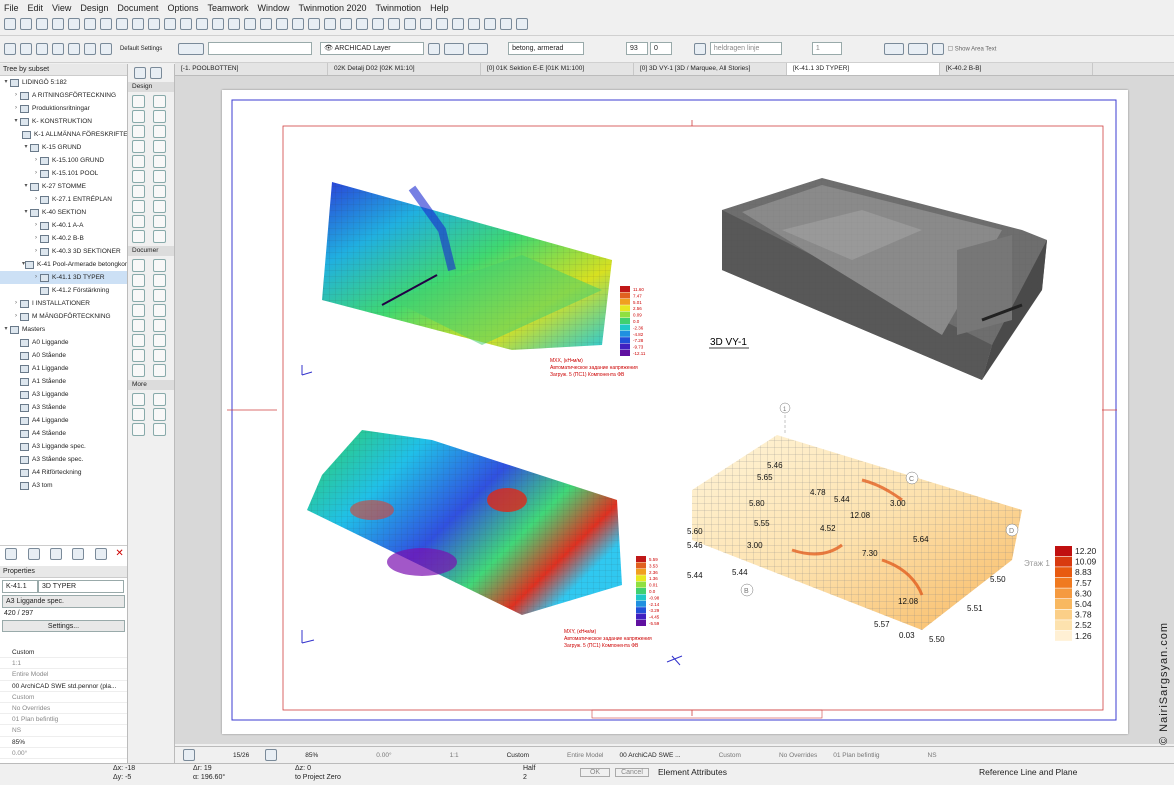 The height and width of the screenshot is (785, 1174). What do you see at coordinates (63, 251) in the screenshot?
I see `tree-item: › K-40.3 3D SEKTIONER` at bounding box center [63, 251].